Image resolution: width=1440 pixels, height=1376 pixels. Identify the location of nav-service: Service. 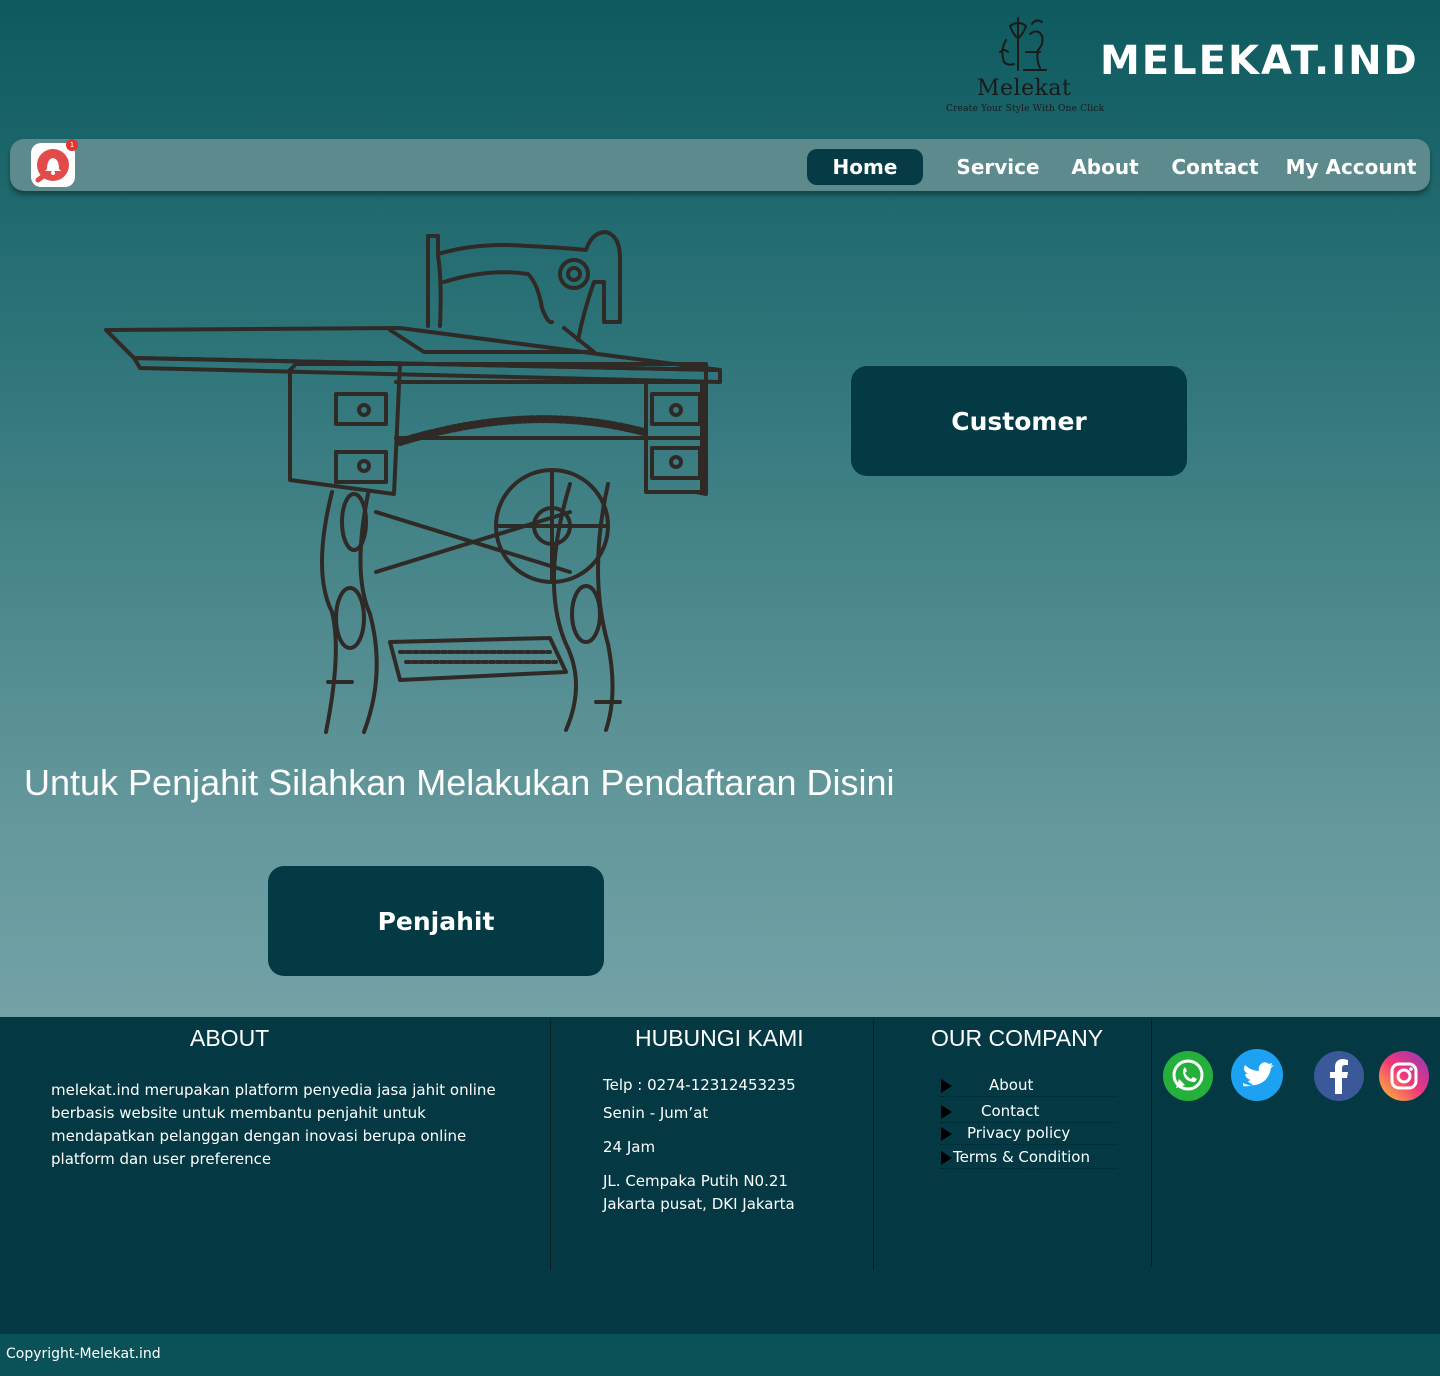
(998, 167).